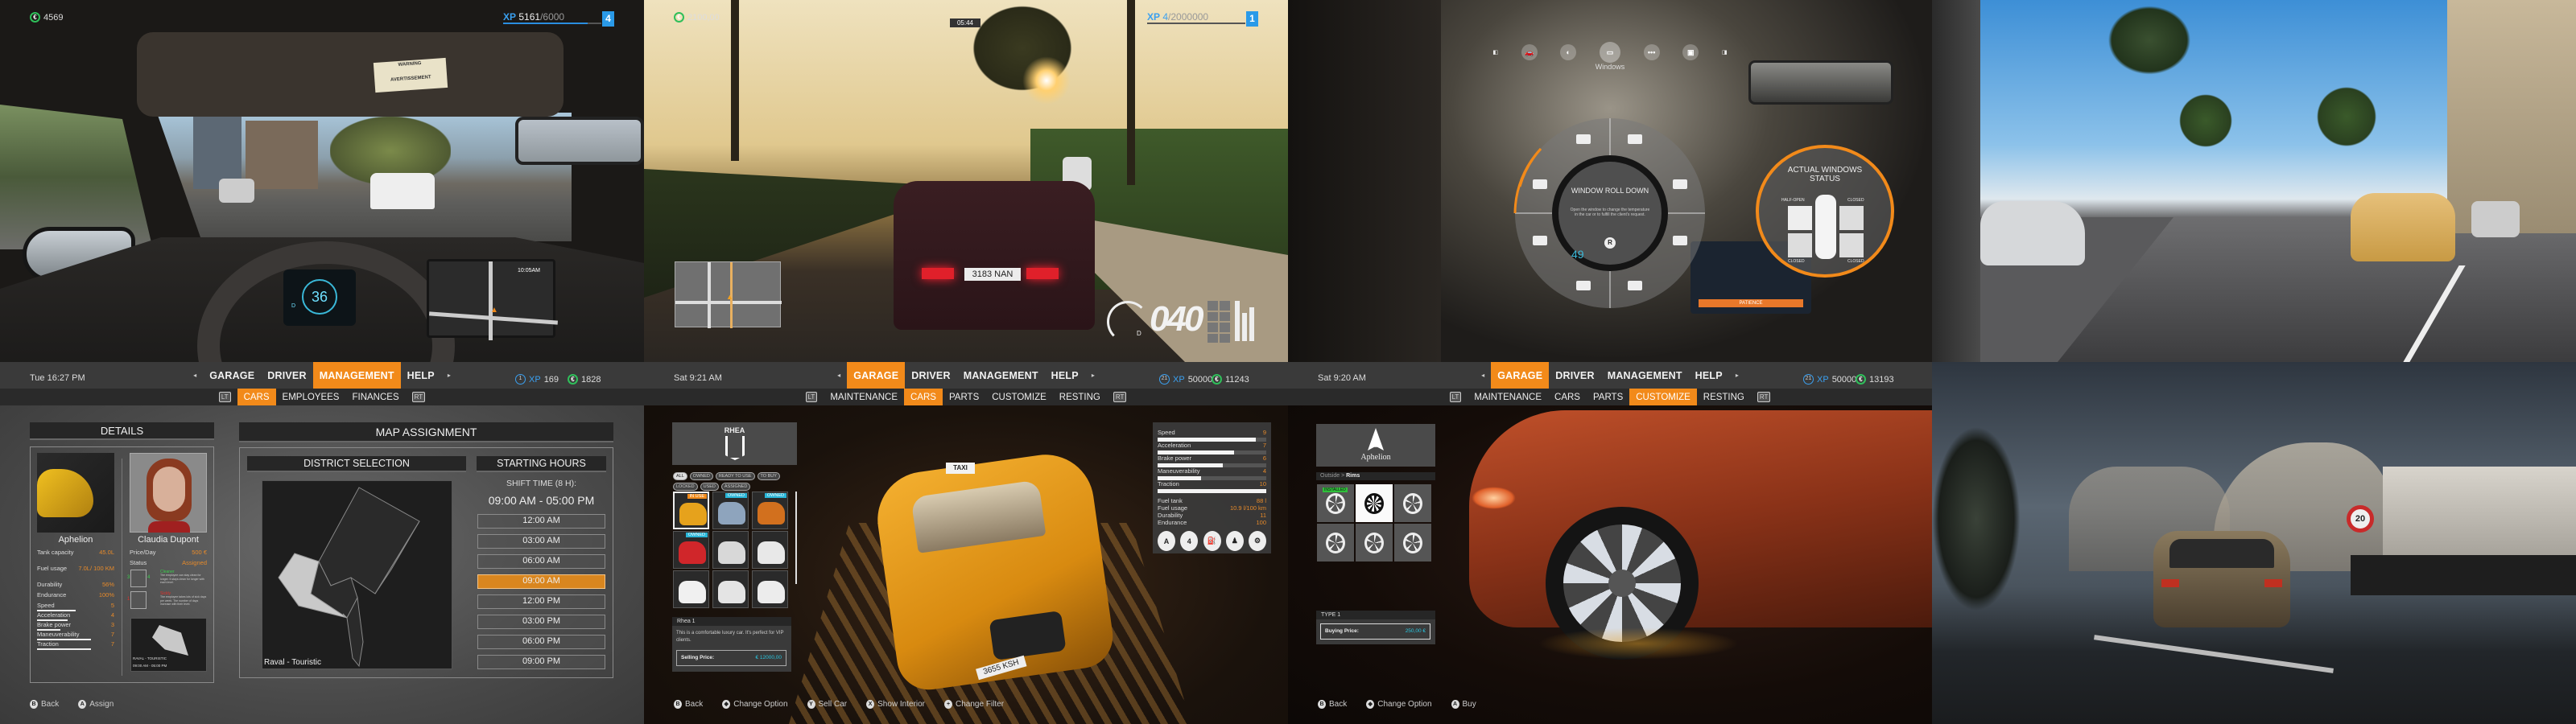 The width and height of the screenshot is (2576, 724). What do you see at coordinates (541, 622) in the screenshot?
I see `hour-option: 03:00 PM` at bounding box center [541, 622].